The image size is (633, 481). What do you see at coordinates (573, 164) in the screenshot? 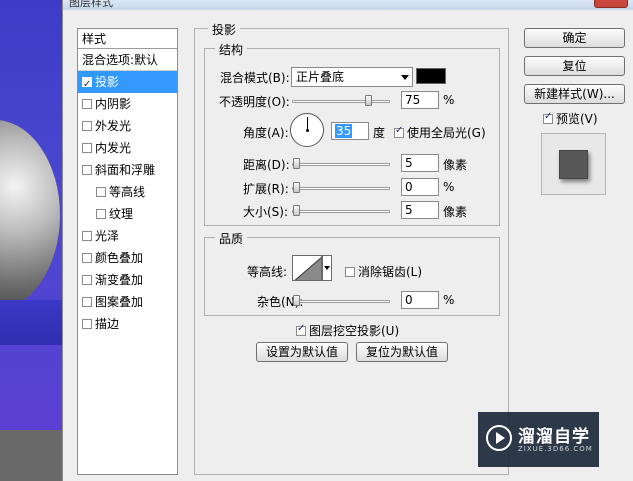
I see `style-preview-box` at bounding box center [573, 164].